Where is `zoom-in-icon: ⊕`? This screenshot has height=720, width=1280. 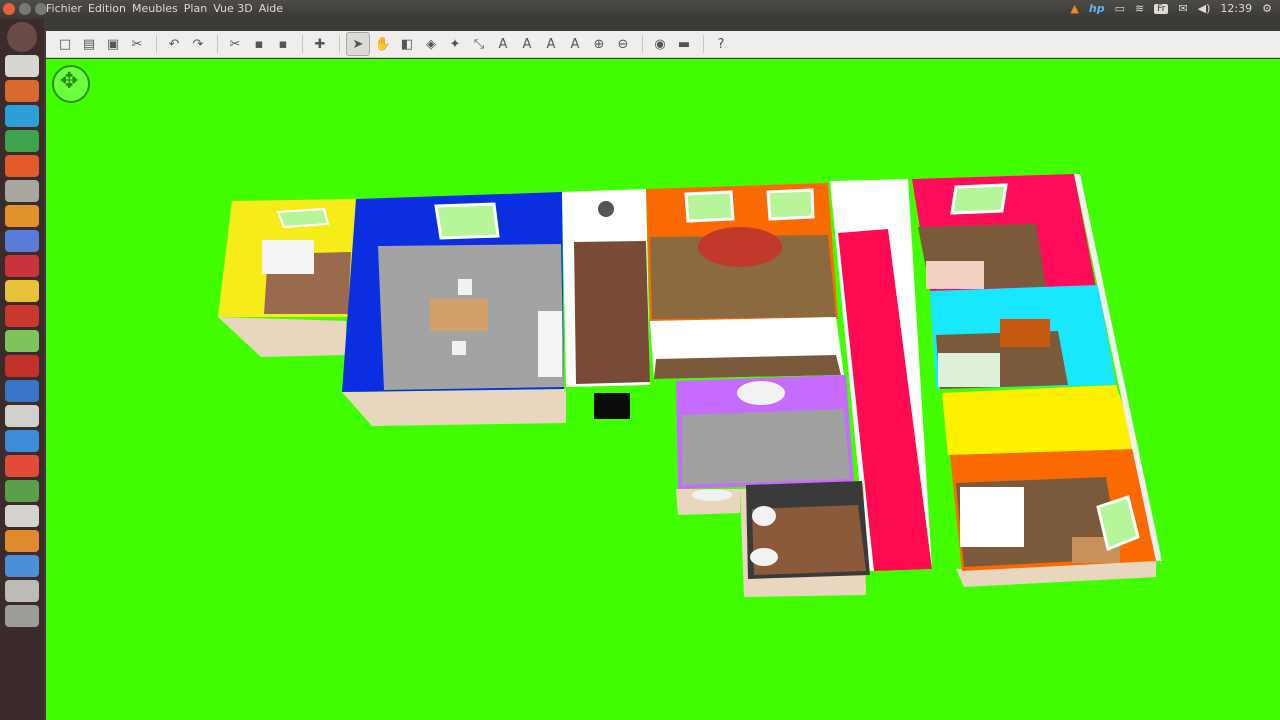 zoom-in-icon: ⊕ is located at coordinates (599, 44).